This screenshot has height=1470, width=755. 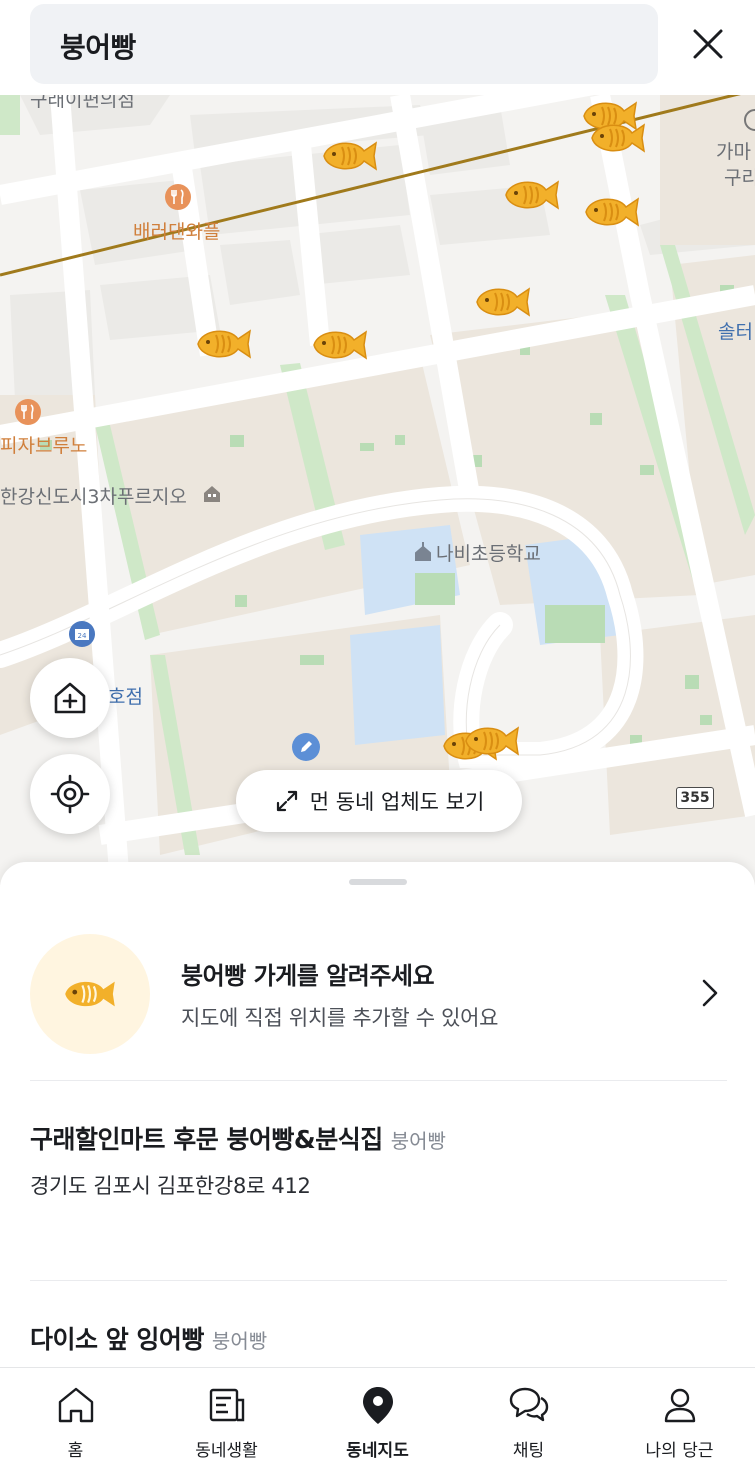 I want to click on user-icon, so click(x=679, y=1405).